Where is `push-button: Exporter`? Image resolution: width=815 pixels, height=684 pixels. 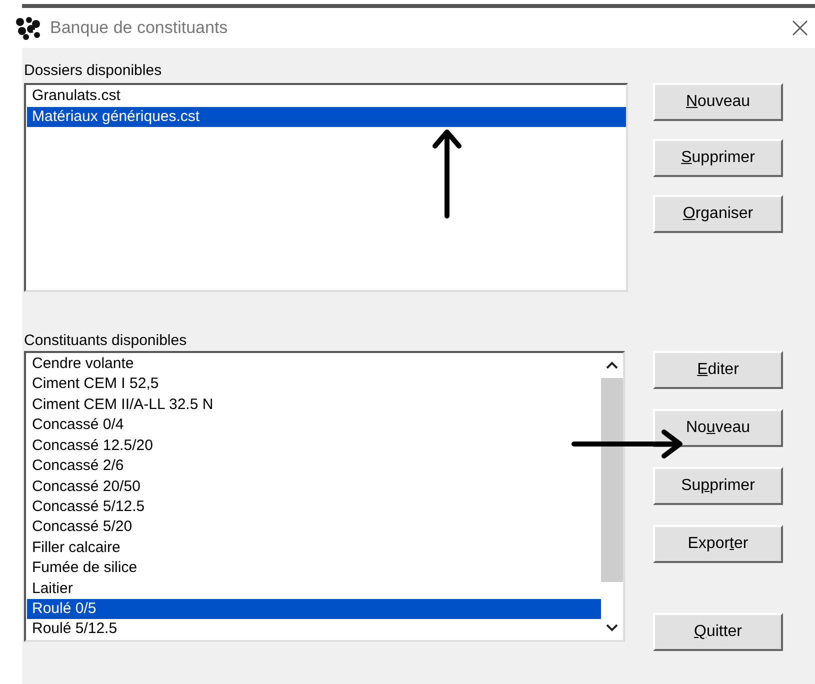
push-button: Exporter is located at coordinates (718, 544).